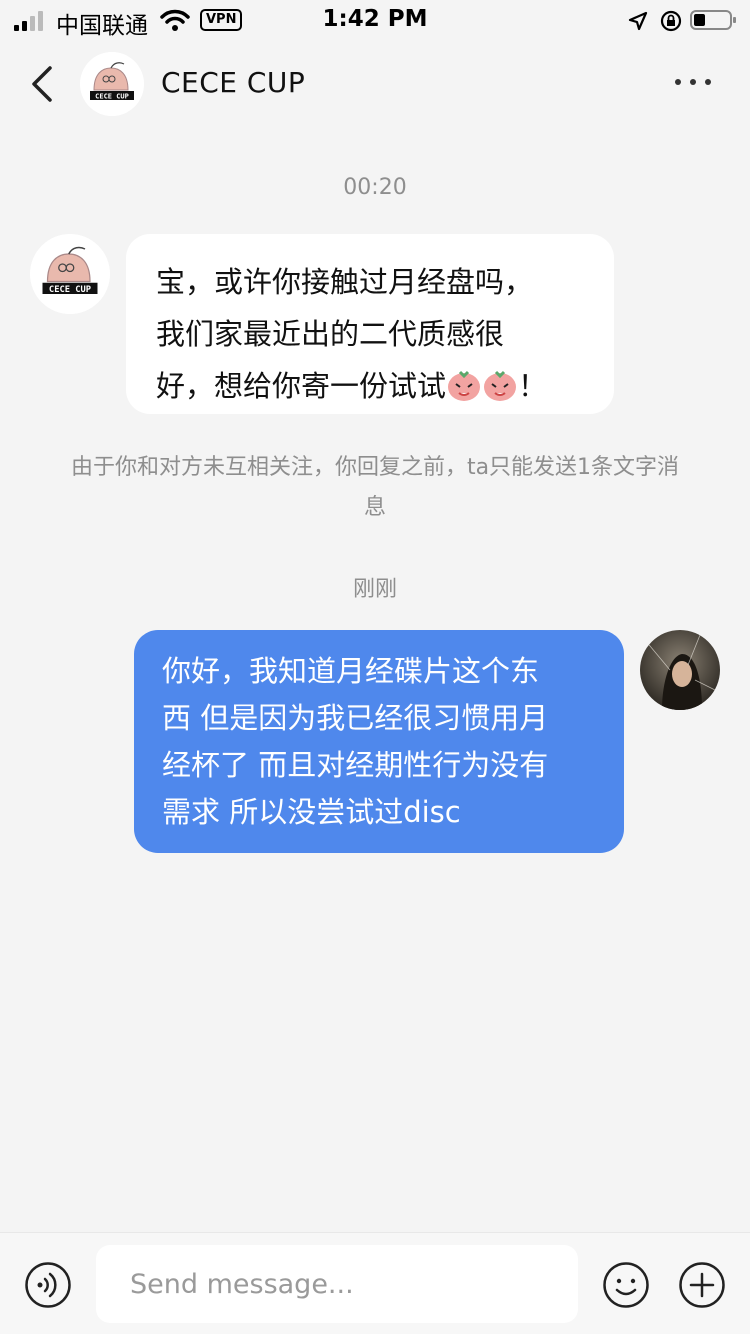 Image resolution: width=750 pixels, height=1334 pixels. I want to click on follow-notice: 由于你和对方未互相关注，你回复之前，ta只能发送1条文字消息, so click(375, 487).